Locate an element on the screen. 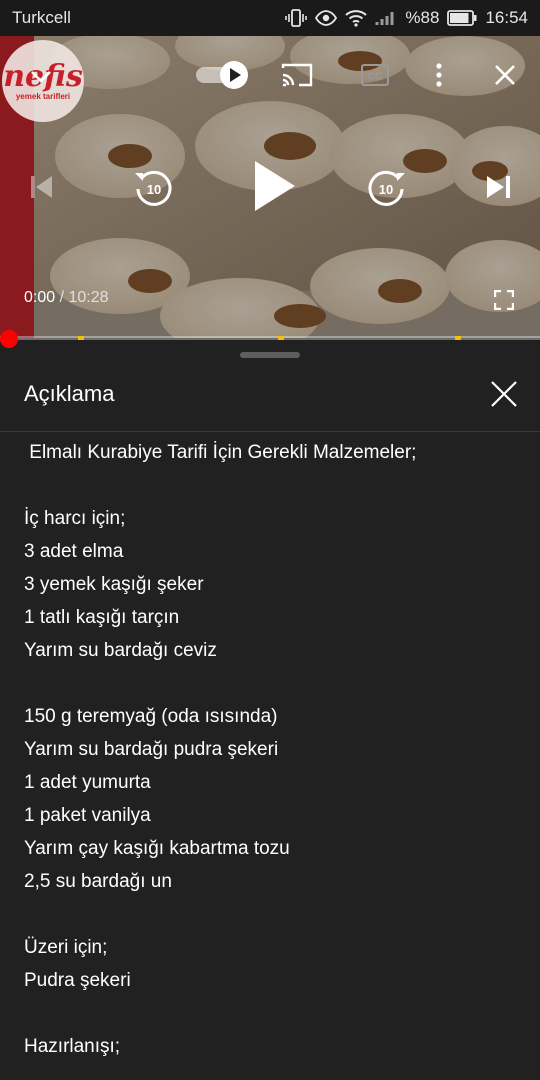 Image resolution: width=540 pixels, height=1080 pixels. play-button is located at coordinates (274, 186).